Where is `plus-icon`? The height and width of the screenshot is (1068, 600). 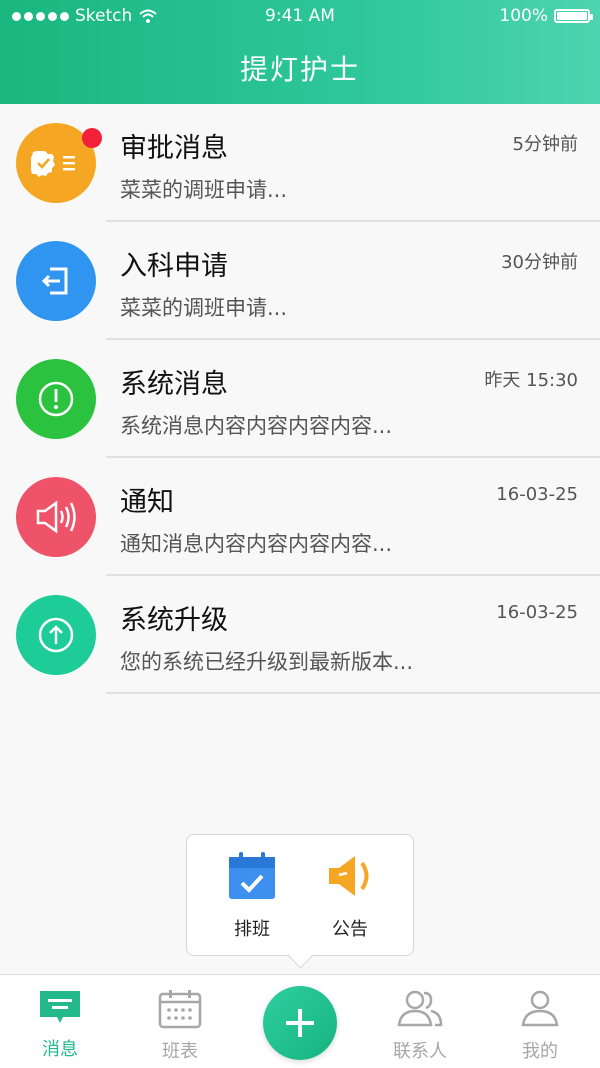
plus-icon is located at coordinates (300, 1023).